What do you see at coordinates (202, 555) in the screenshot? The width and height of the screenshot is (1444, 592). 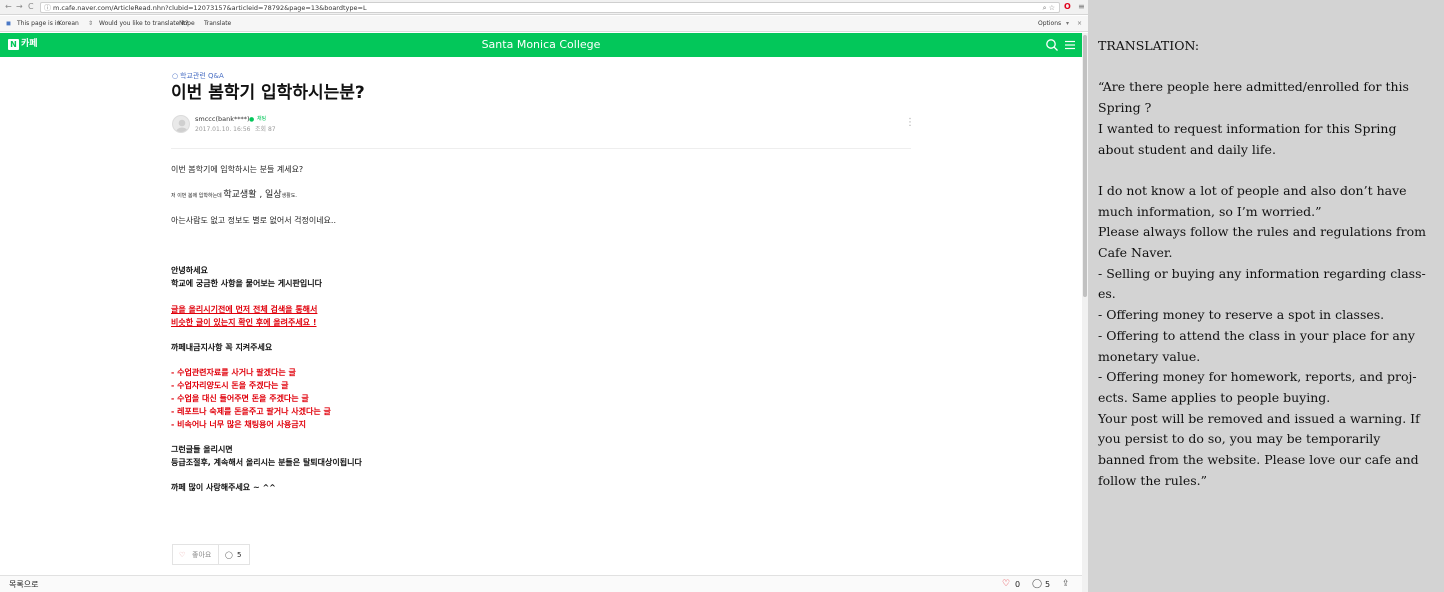 I see `like-label: 좋아요` at bounding box center [202, 555].